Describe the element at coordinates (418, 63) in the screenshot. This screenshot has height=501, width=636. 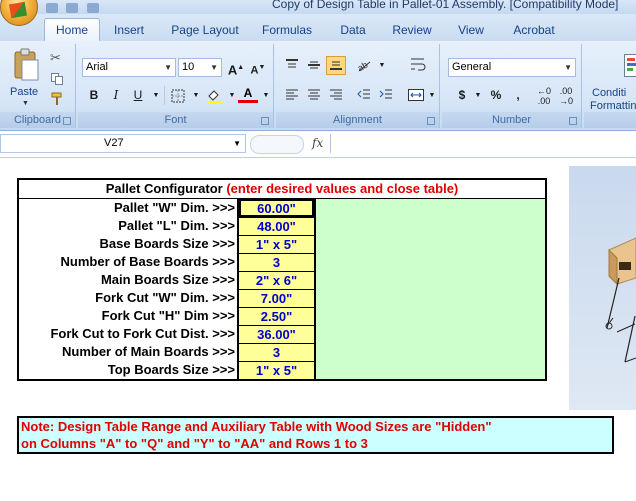
I see `wrap-text-icon` at that location.